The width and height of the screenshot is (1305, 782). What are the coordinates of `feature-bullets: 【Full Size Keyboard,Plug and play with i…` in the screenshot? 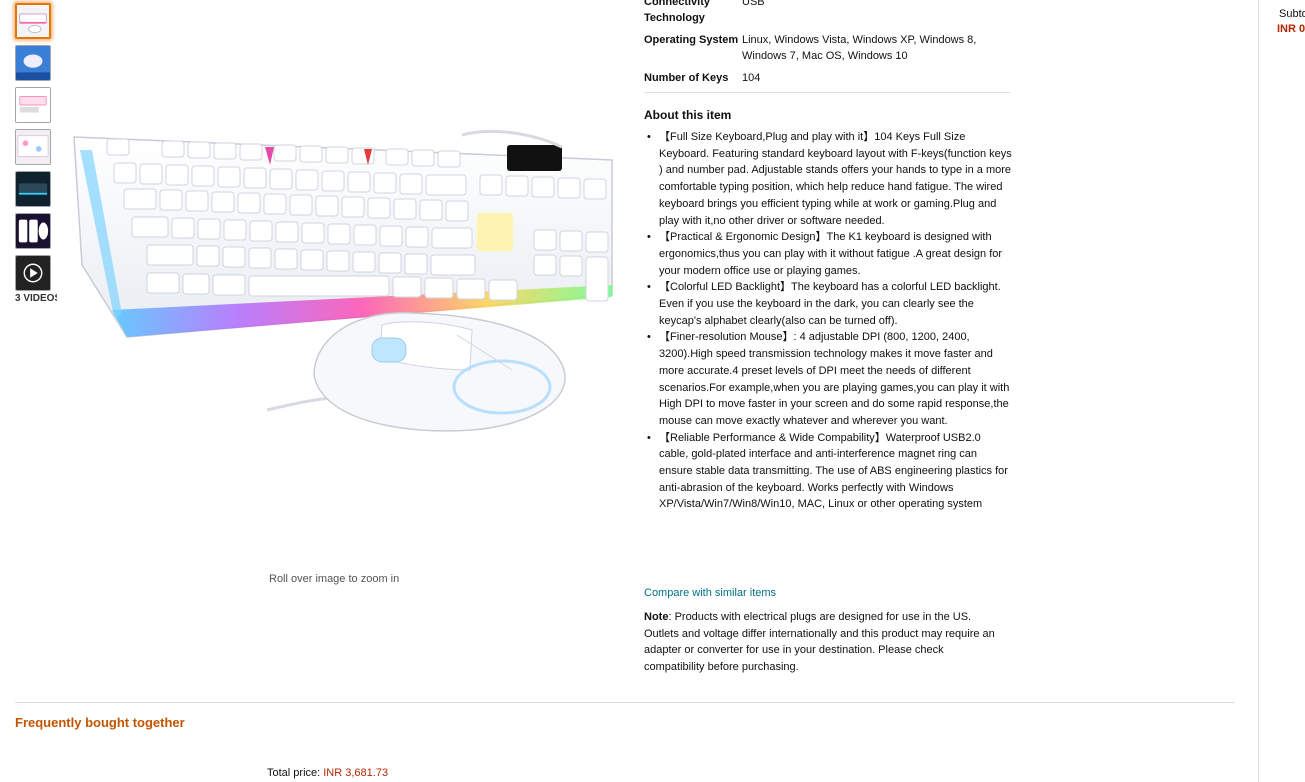 It's located at (828, 321).